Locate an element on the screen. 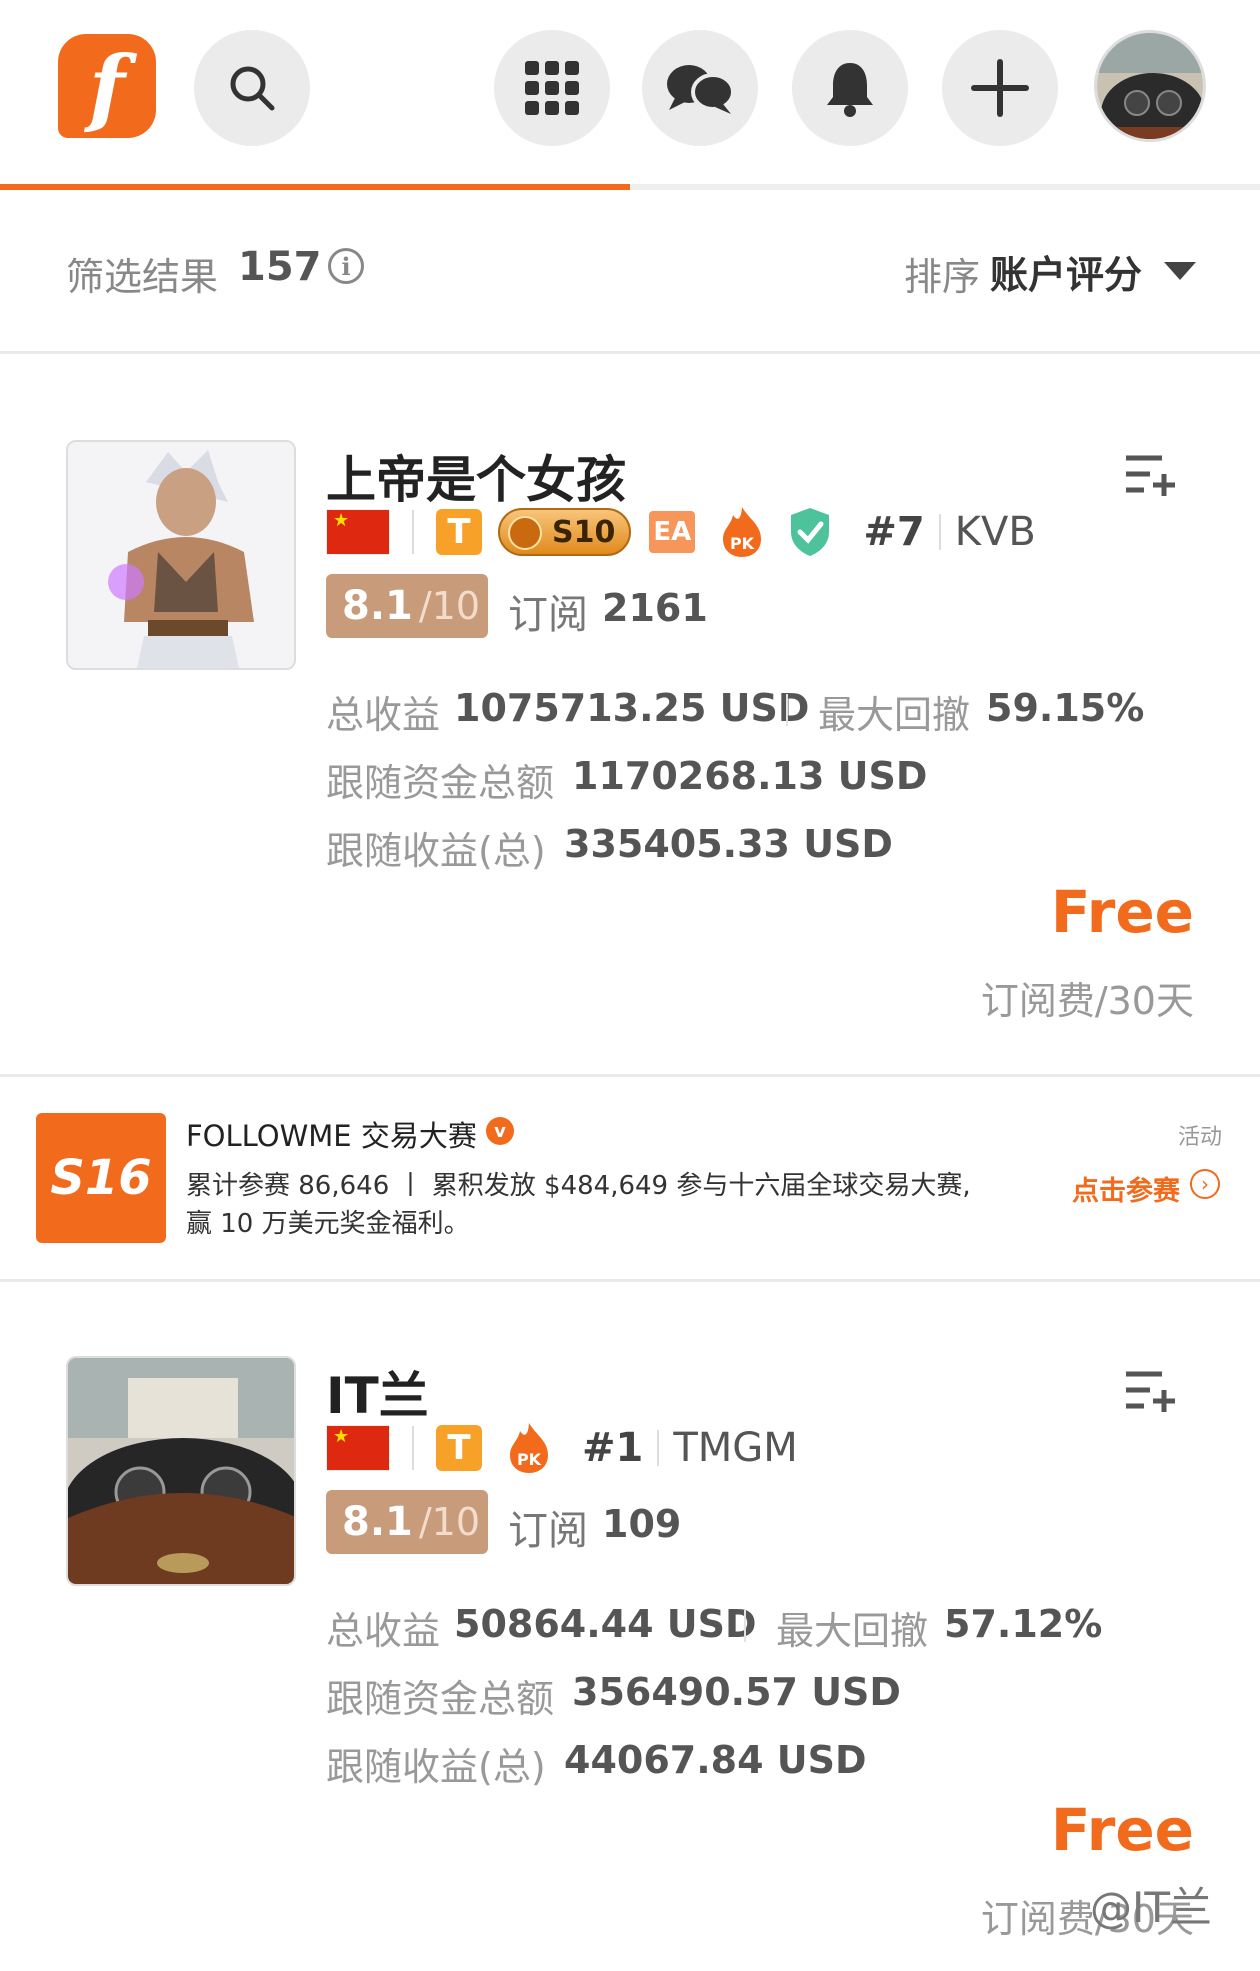  notifications-button is located at coordinates (850, 88).